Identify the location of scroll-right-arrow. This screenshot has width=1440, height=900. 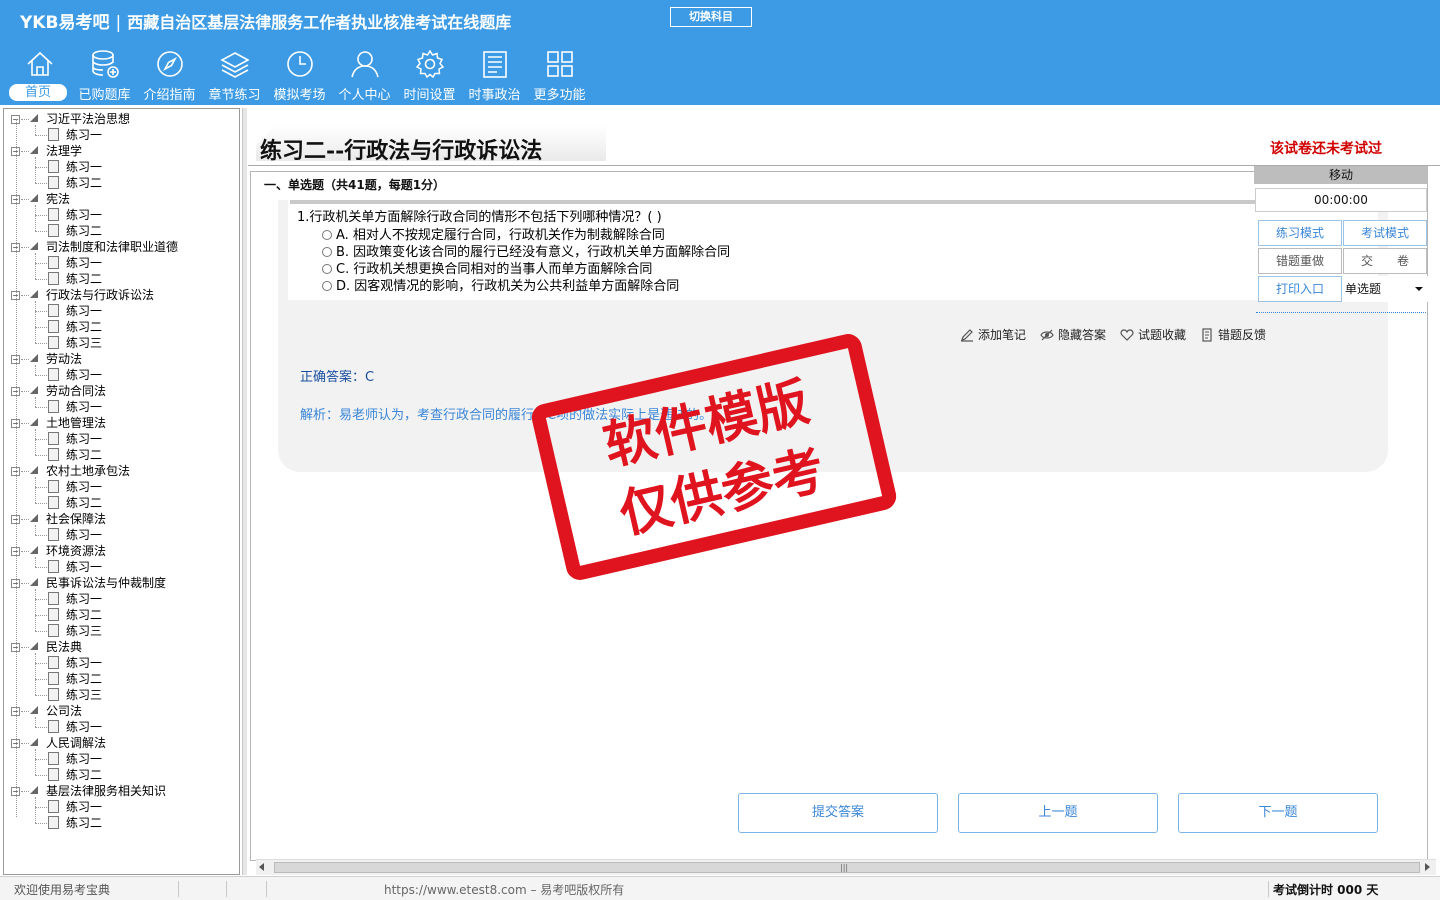
(1427, 867).